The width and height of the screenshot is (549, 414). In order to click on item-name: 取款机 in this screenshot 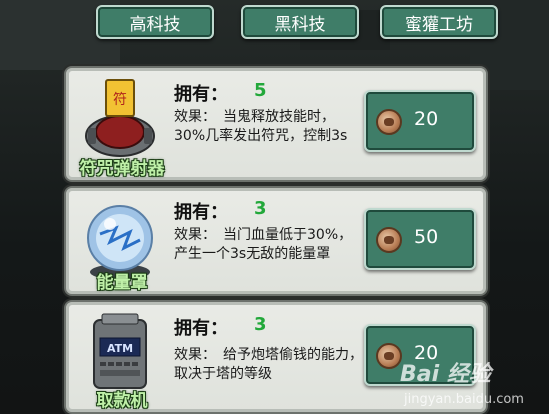, I will do `click(122, 401)`.